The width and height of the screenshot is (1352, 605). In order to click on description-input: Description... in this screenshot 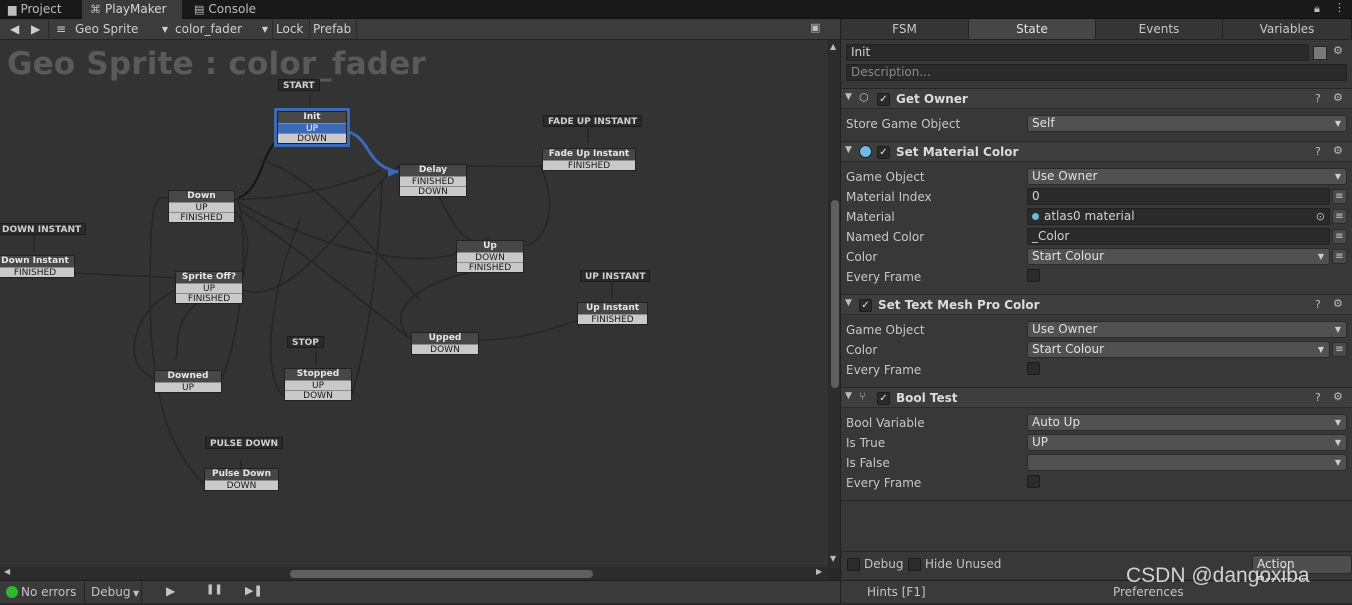, I will do `click(1096, 72)`.